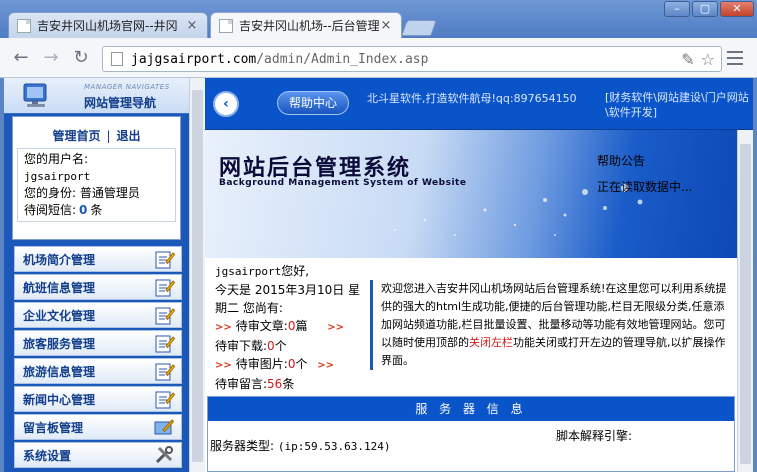 This screenshot has height=472, width=757. I want to click on tools-icon, so click(164, 455).